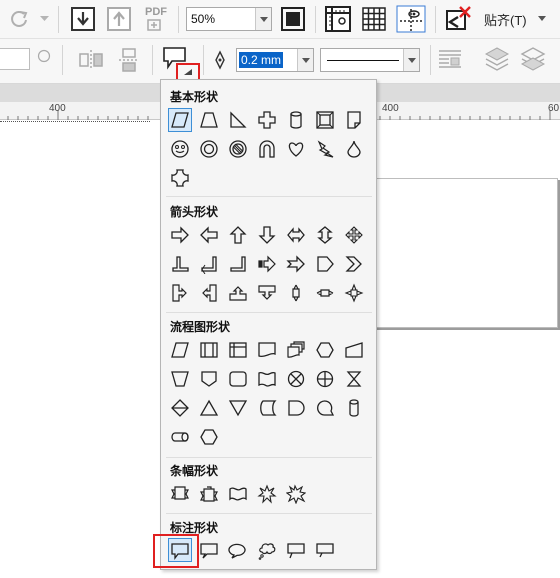 The height and width of the screenshot is (578, 560). I want to click on shape-striped-arrow, so click(267, 264).